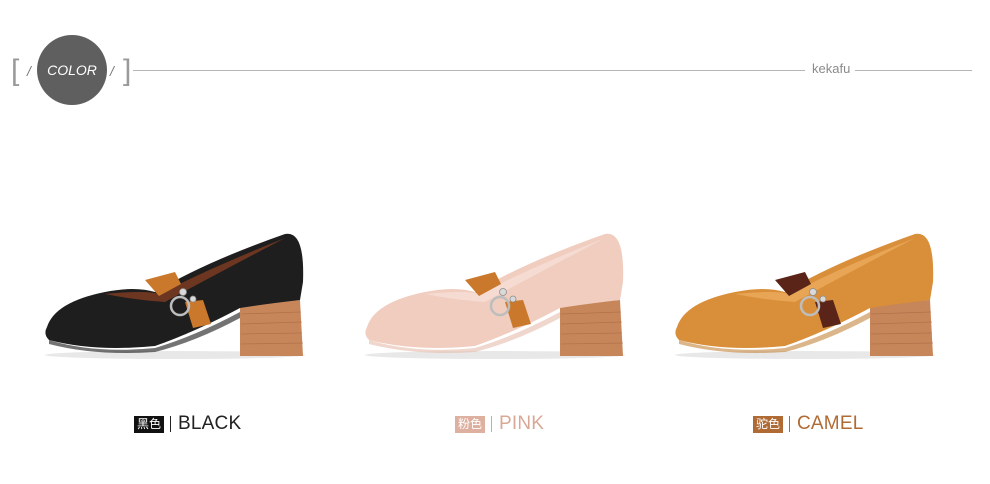  I want to click on caption-black: 黑色 BLACK, so click(187, 424).